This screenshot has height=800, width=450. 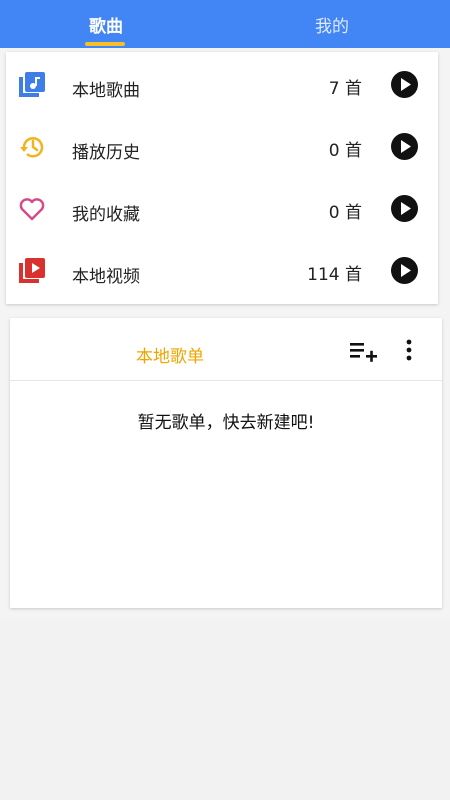 What do you see at coordinates (106, 91) in the screenshot?
I see `library-row-label: 本地歌曲` at bounding box center [106, 91].